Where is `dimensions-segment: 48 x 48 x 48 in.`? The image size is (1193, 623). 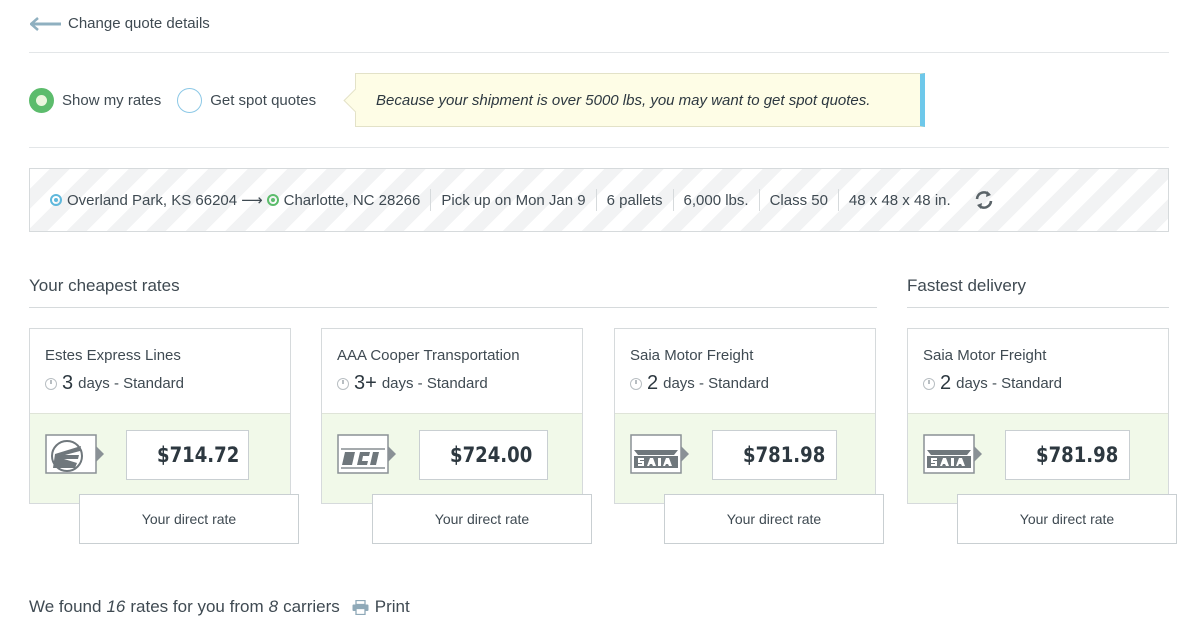
dimensions-segment: 48 x 48 x 48 in. is located at coordinates (921, 200).